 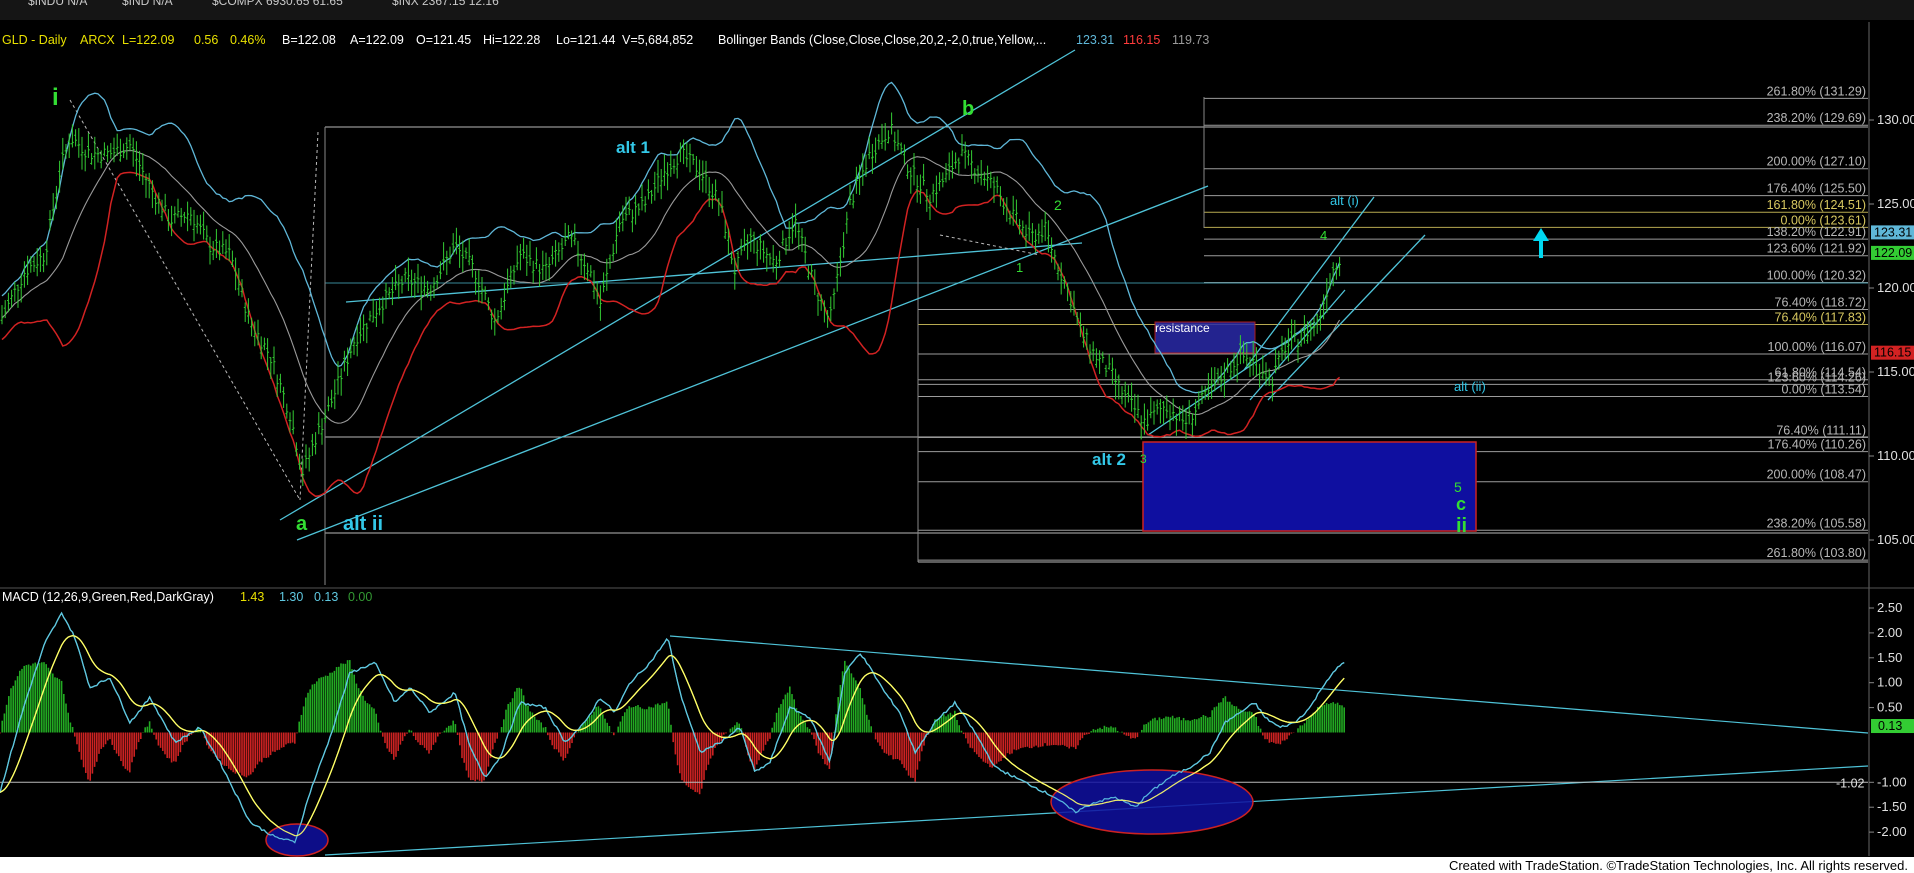 I want to click on wave-label: 3, so click(x=1143, y=459).